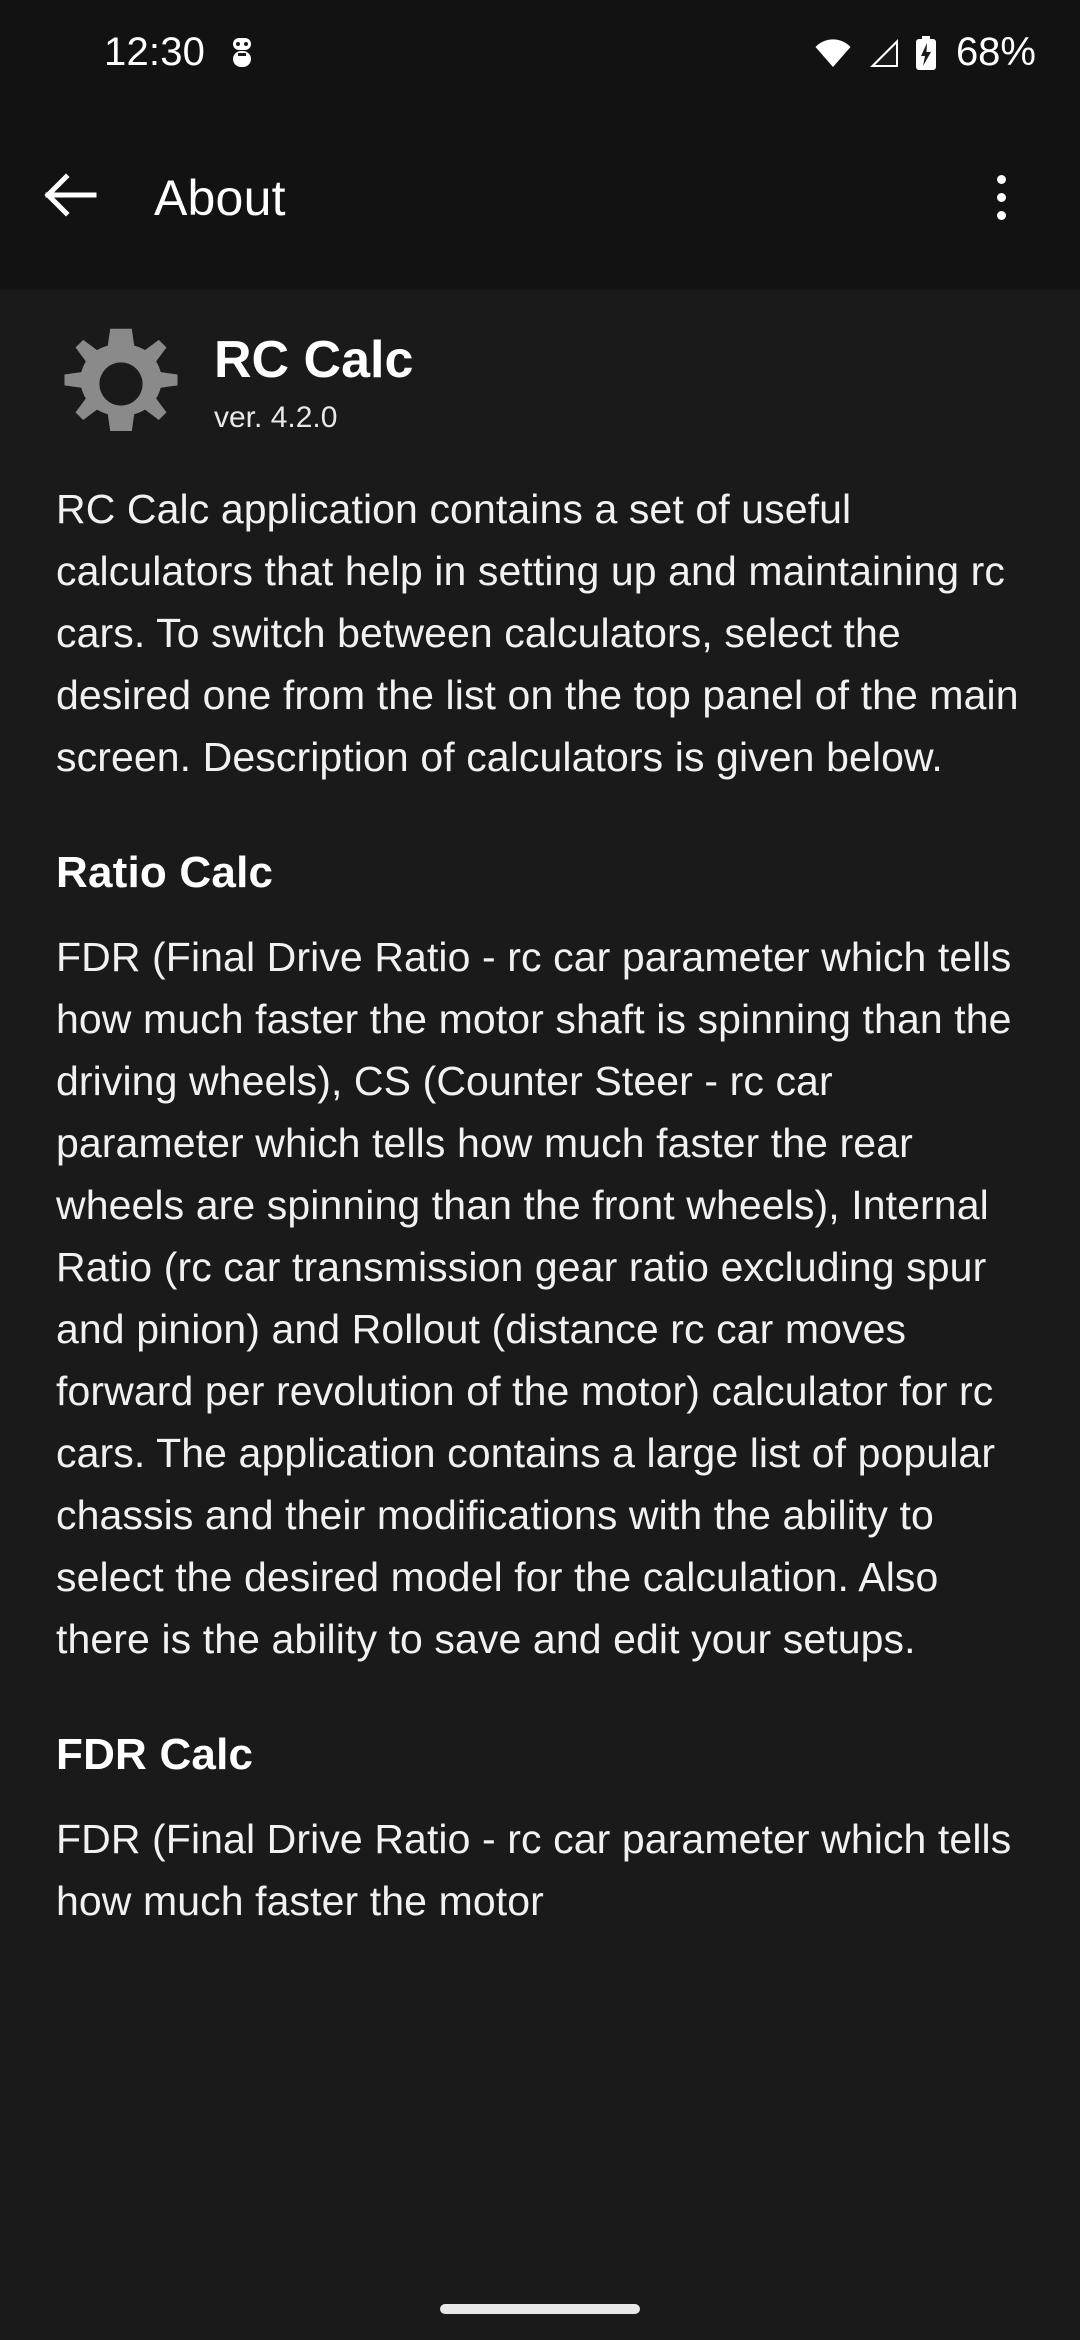 This screenshot has height=2340, width=1080. I want to click on system-navigation-bar, so click(540, 2309).